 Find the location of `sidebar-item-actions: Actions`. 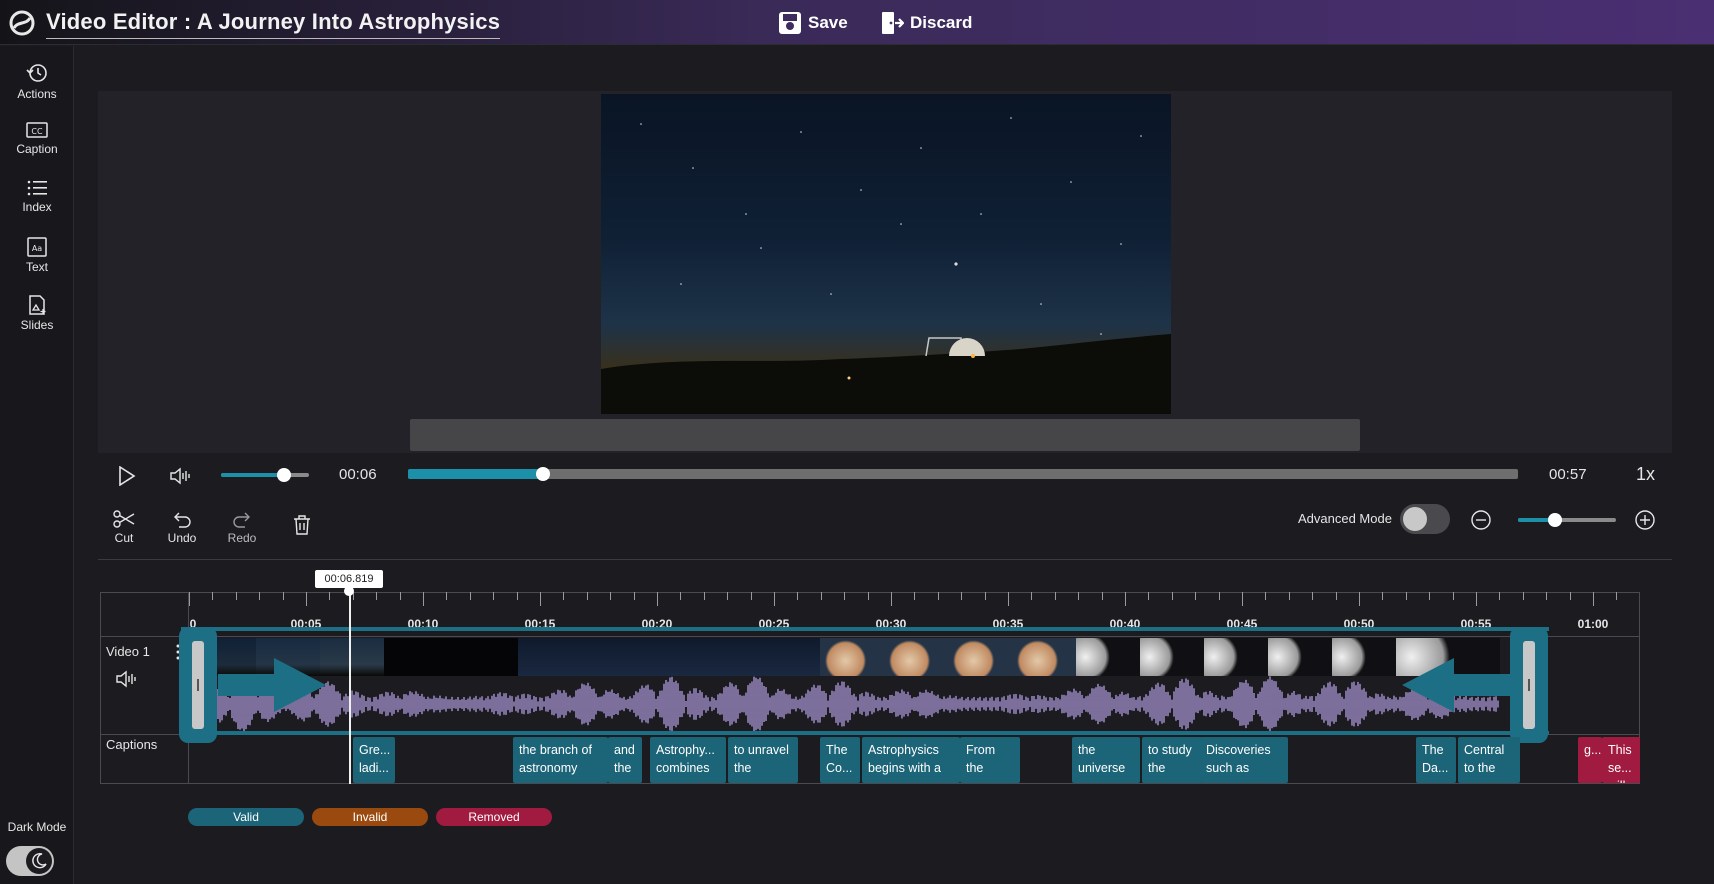

sidebar-item-actions: Actions is located at coordinates (37, 81).